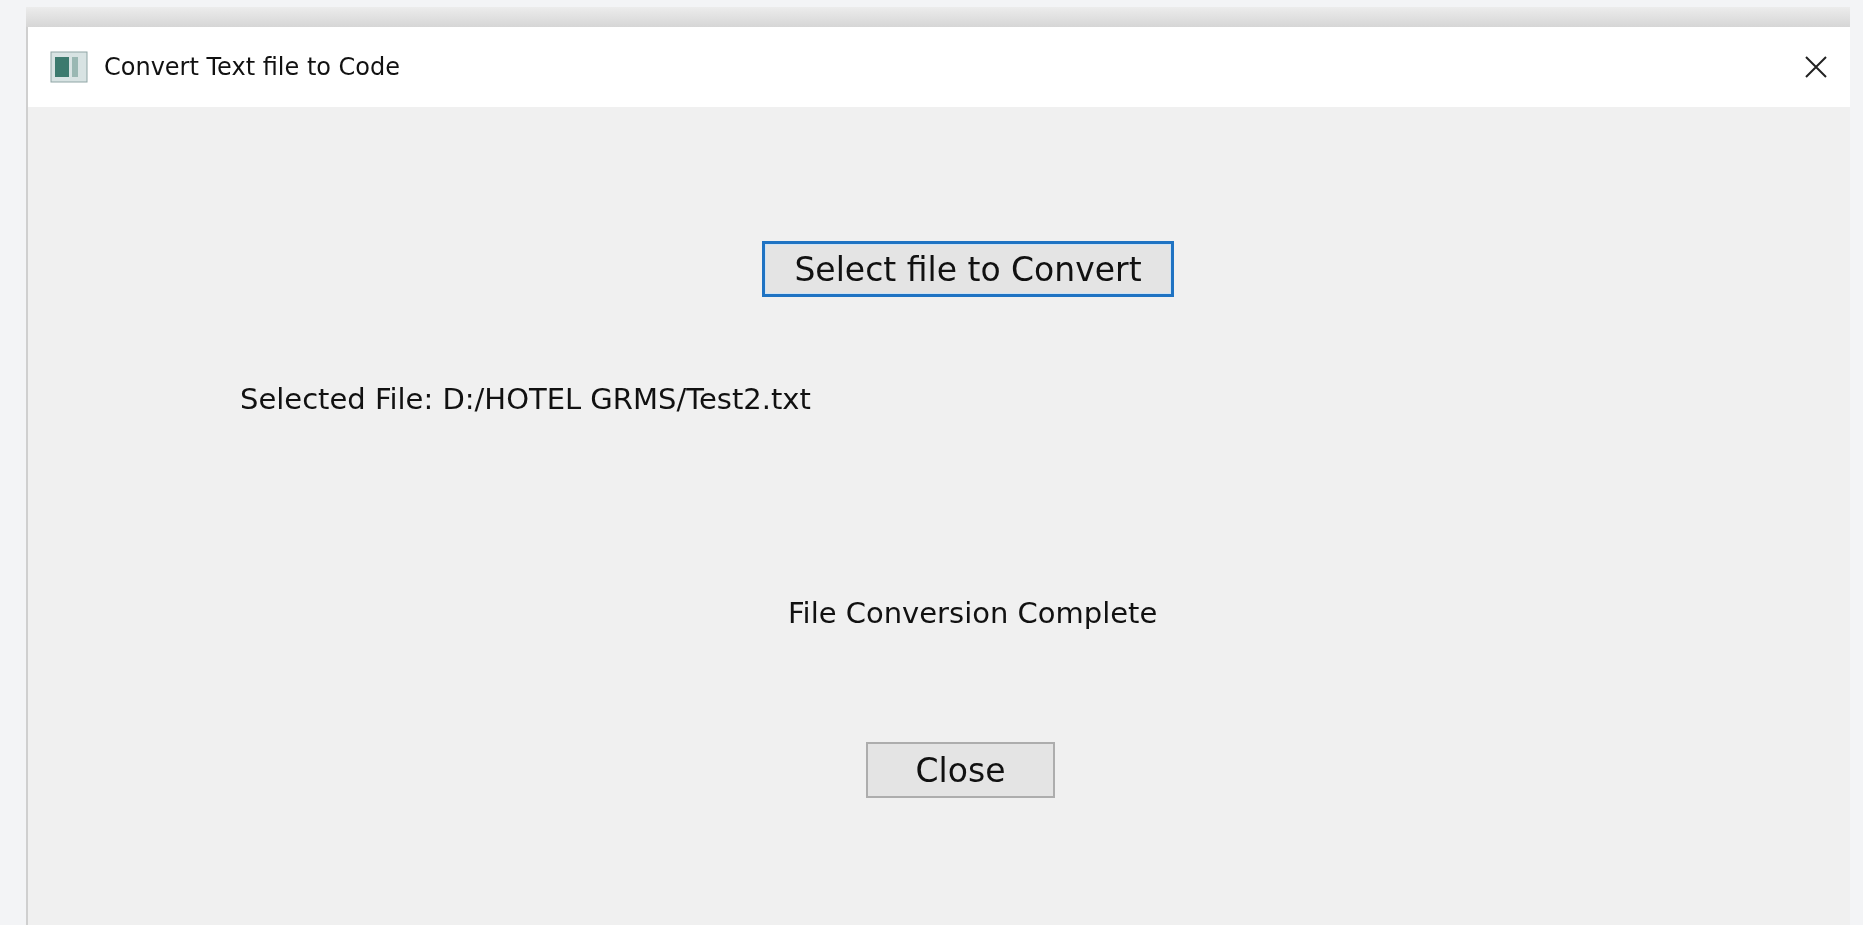 This screenshot has height=925, width=1863. I want to click on app-icon, so click(69, 67).